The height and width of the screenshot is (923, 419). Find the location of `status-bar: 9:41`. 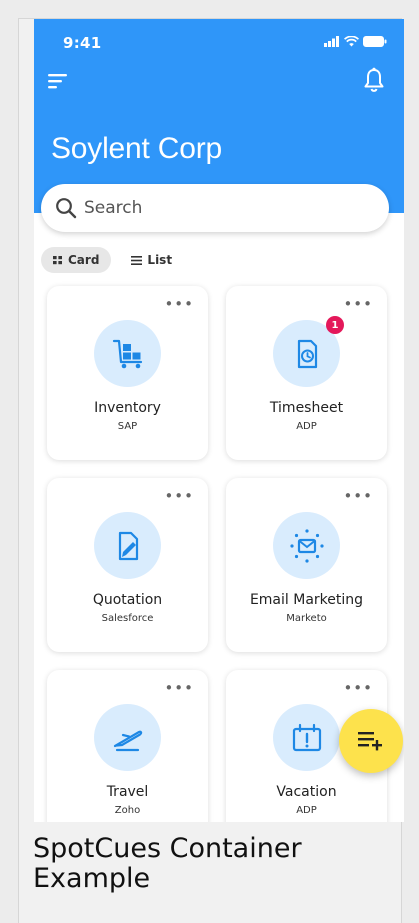

status-bar: 9:41 is located at coordinates (219, 44).